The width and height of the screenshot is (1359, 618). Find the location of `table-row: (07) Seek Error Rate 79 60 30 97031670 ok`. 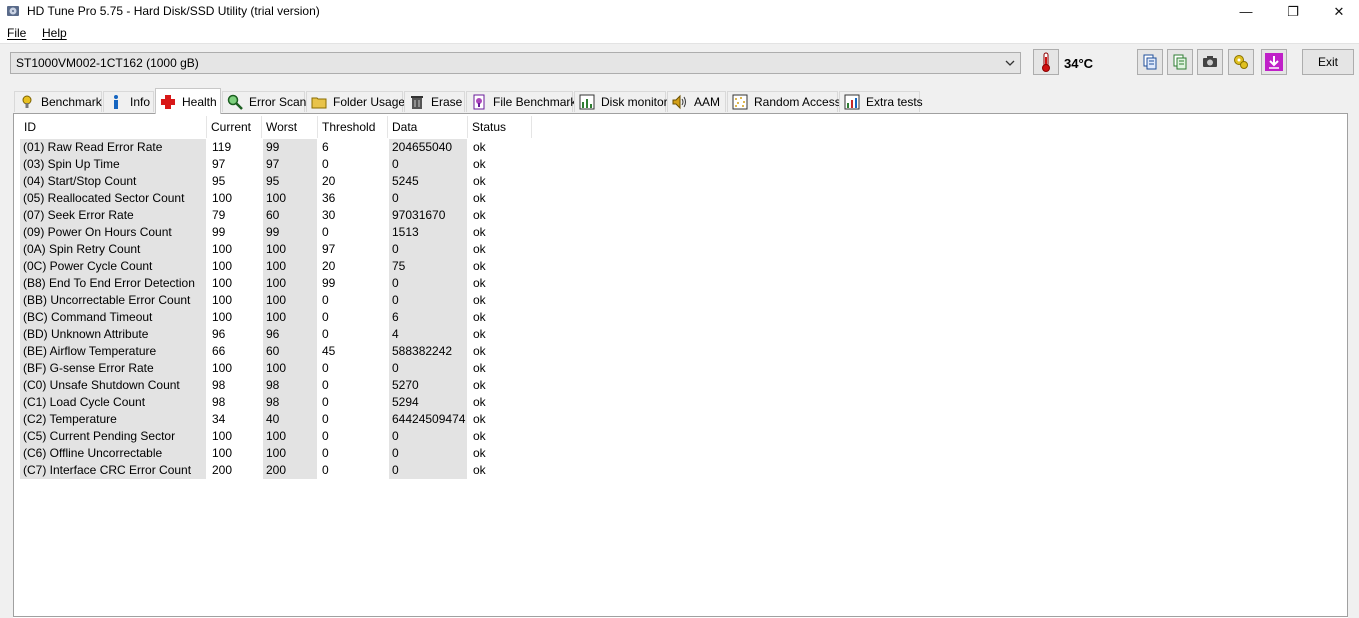

table-row: (07) Seek Error Rate 79 60 30 97031670 ok is located at coordinates (276, 215).